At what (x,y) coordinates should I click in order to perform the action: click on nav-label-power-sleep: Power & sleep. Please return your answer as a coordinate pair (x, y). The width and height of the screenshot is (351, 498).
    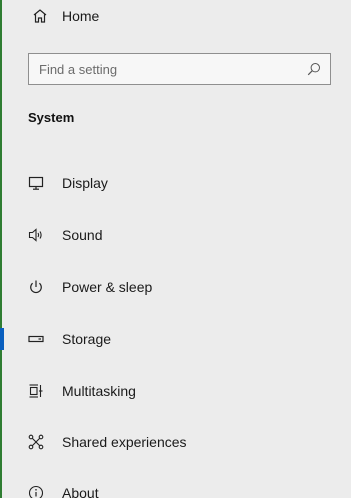
    Looking at the image, I should click on (107, 287).